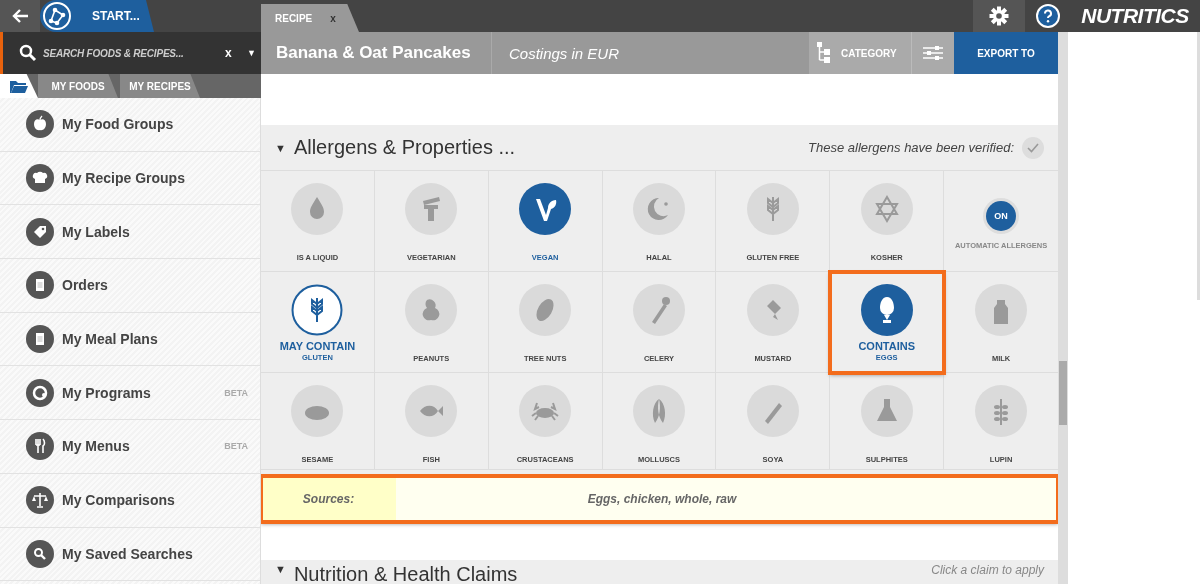  What do you see at coordinates (254, 53) in the screenshot?
I see `dropdown-button: ▼` at bounding box center [254, 53].